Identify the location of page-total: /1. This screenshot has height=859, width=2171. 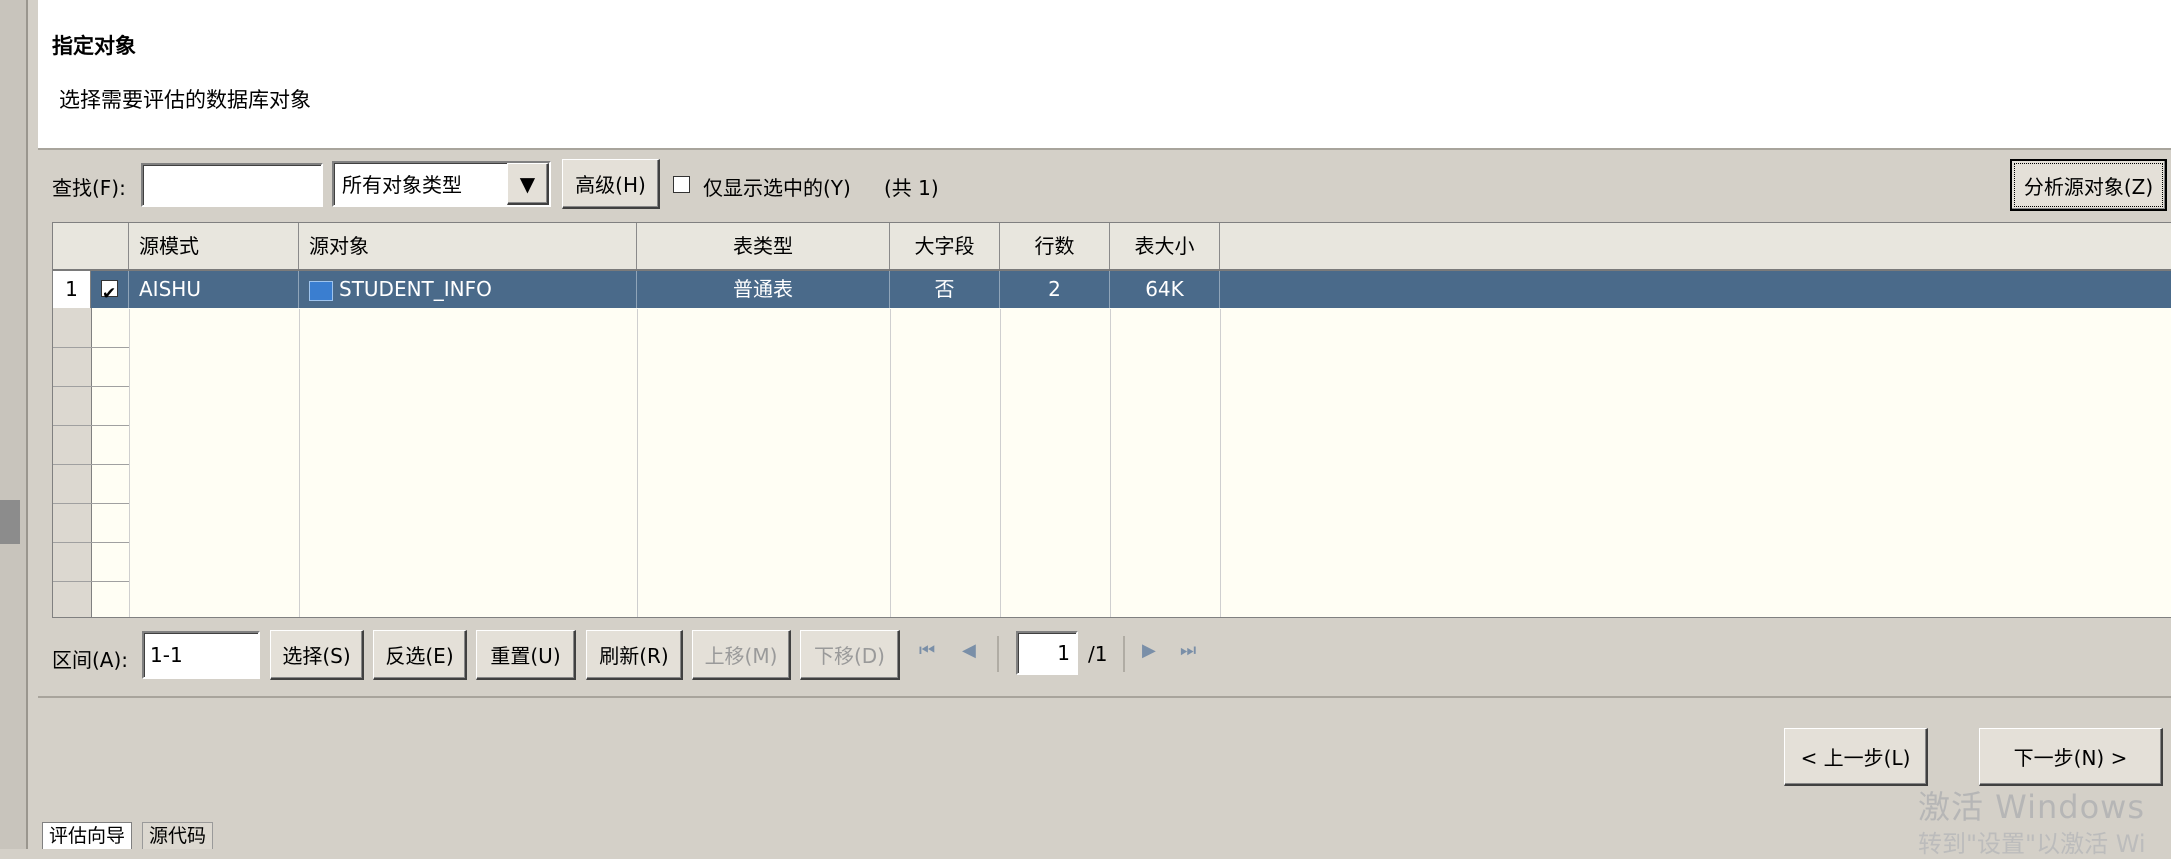
(1098, 654).